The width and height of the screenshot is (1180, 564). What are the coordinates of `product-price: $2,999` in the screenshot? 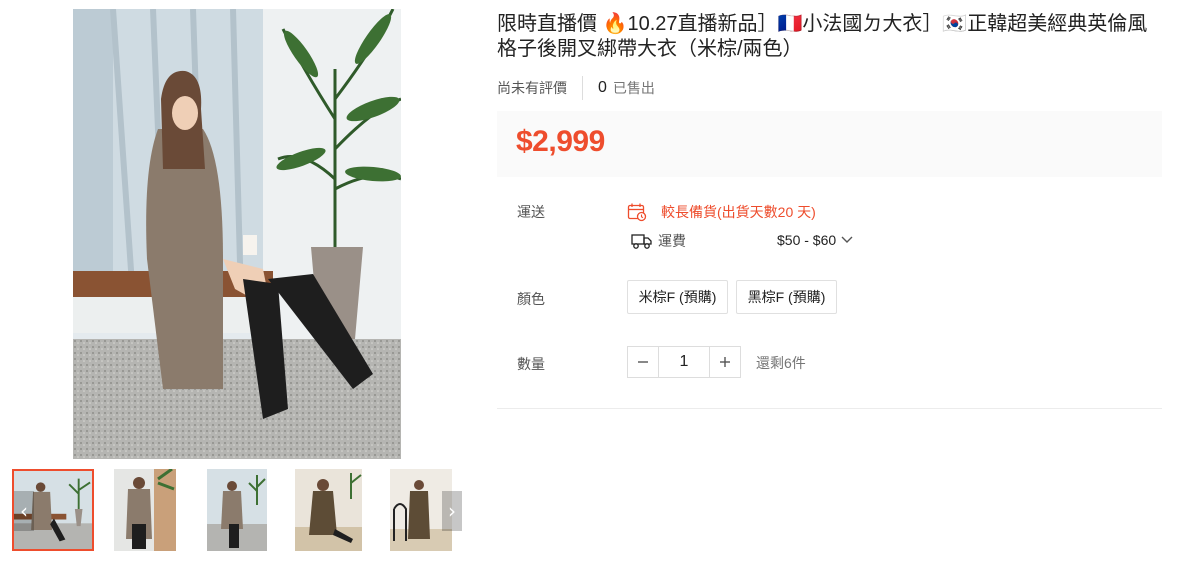 It's located at (560, 141).